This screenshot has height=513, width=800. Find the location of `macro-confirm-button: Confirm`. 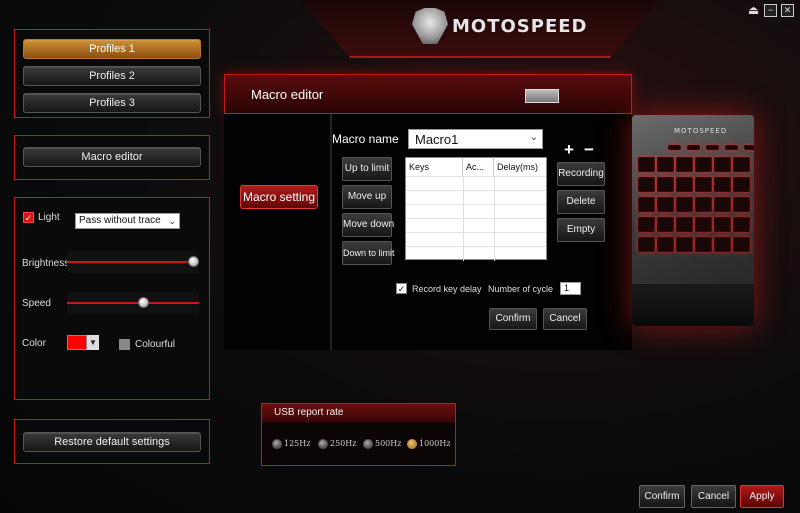

macro-confirm-button: Confirm is located at coordinates (513, 319).